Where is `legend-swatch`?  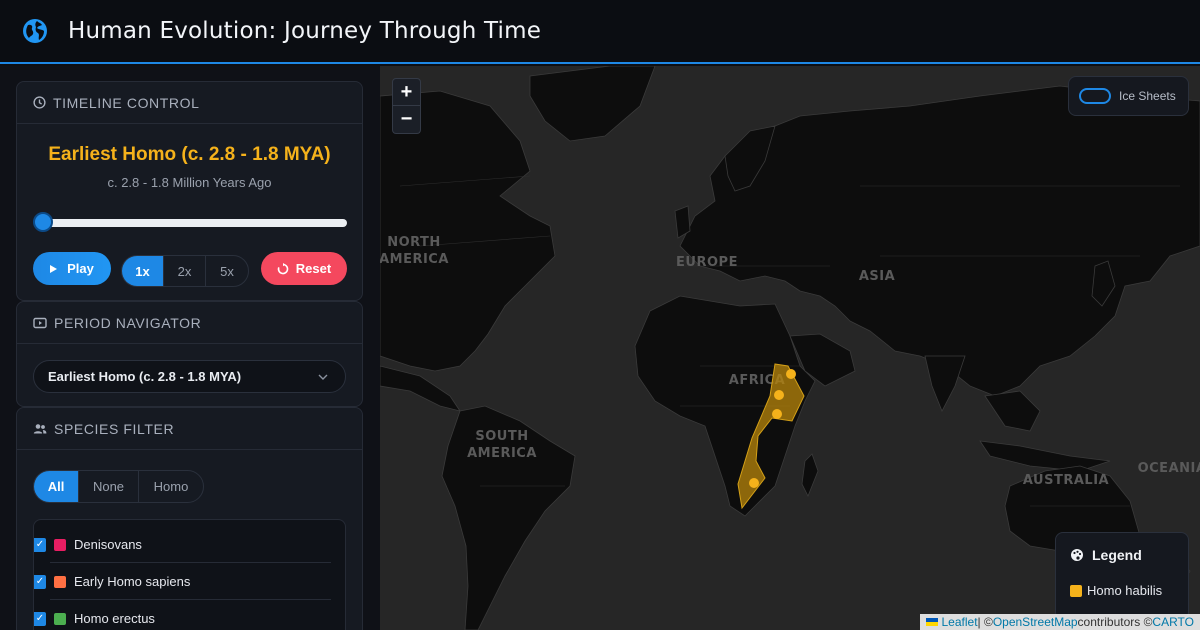
legend-swatch is located at coordinates (1076, 590).